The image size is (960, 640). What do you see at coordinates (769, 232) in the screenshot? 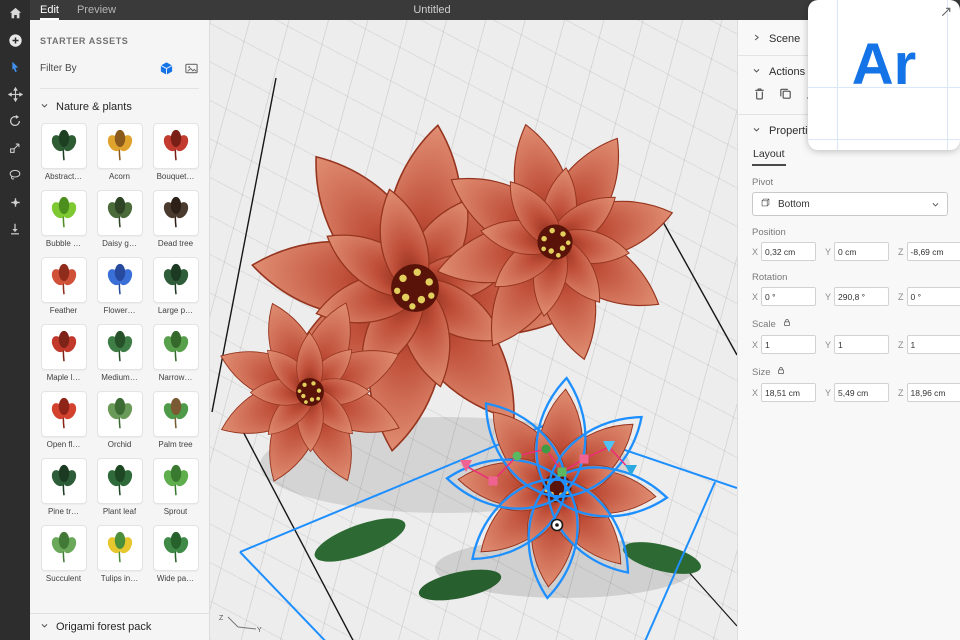
I see `position-label-text: Position` at bounding box center [769, 232].